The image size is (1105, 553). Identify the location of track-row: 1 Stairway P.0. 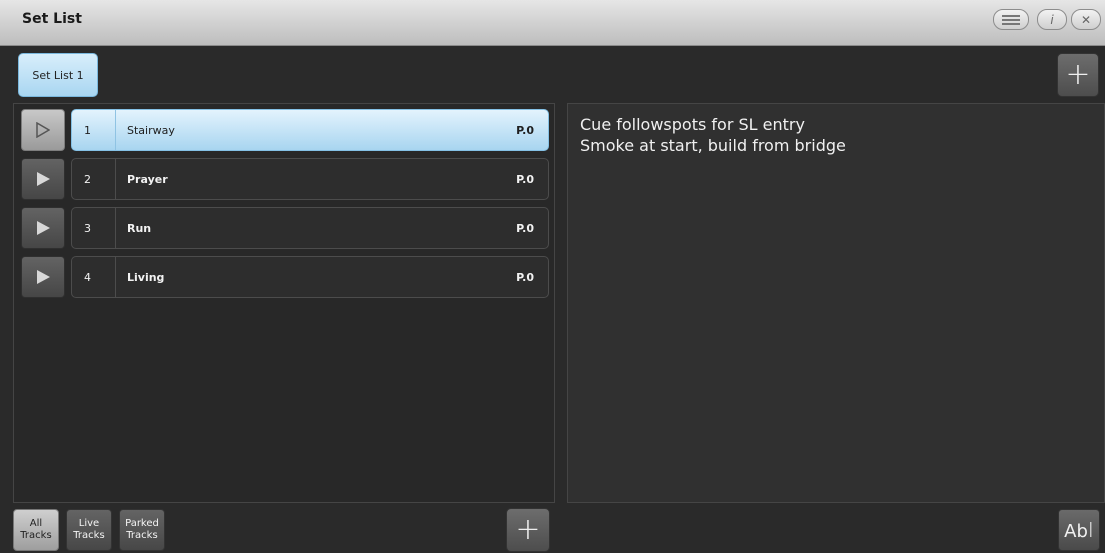
(285, 130).